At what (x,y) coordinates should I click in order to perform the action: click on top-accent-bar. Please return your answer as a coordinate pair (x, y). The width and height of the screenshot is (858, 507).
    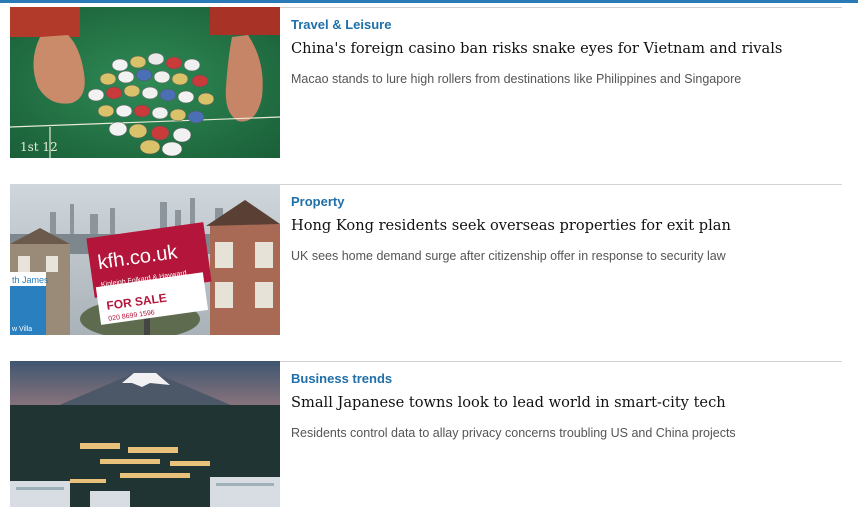
    Looking at the image, I should click on (429, 1).